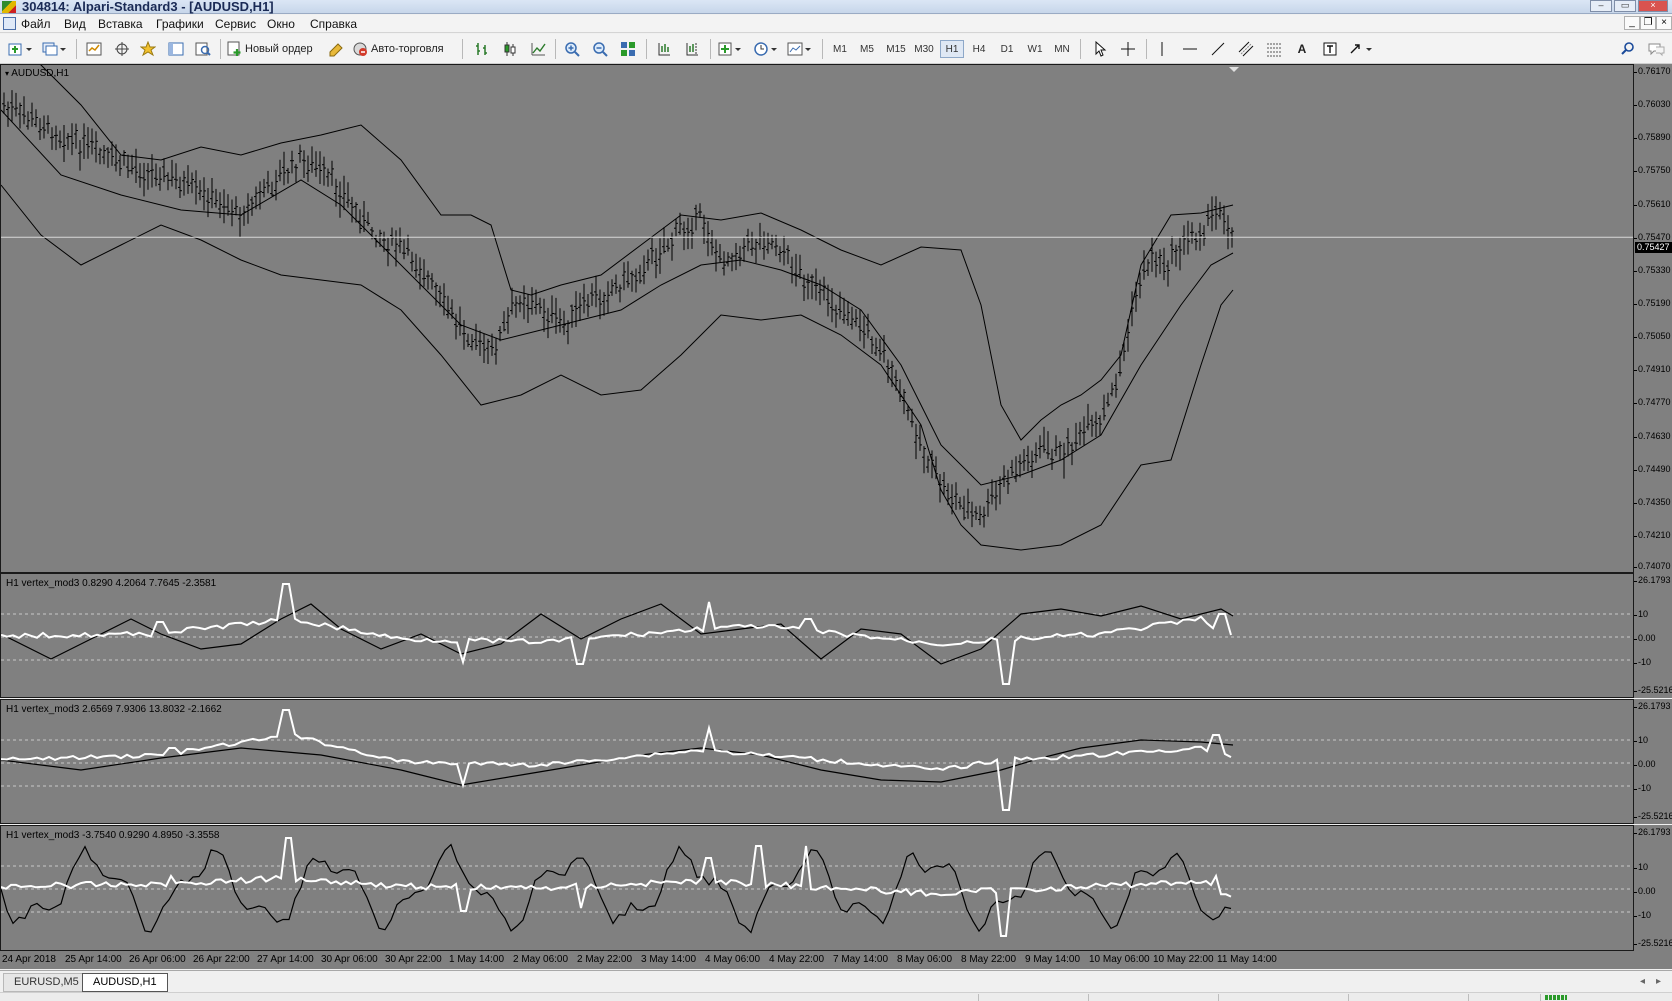 This screenshot has width=1672, height=1001. I want to click on tab-audusd-h1: AUDUSD,H1, so click(125, 982).